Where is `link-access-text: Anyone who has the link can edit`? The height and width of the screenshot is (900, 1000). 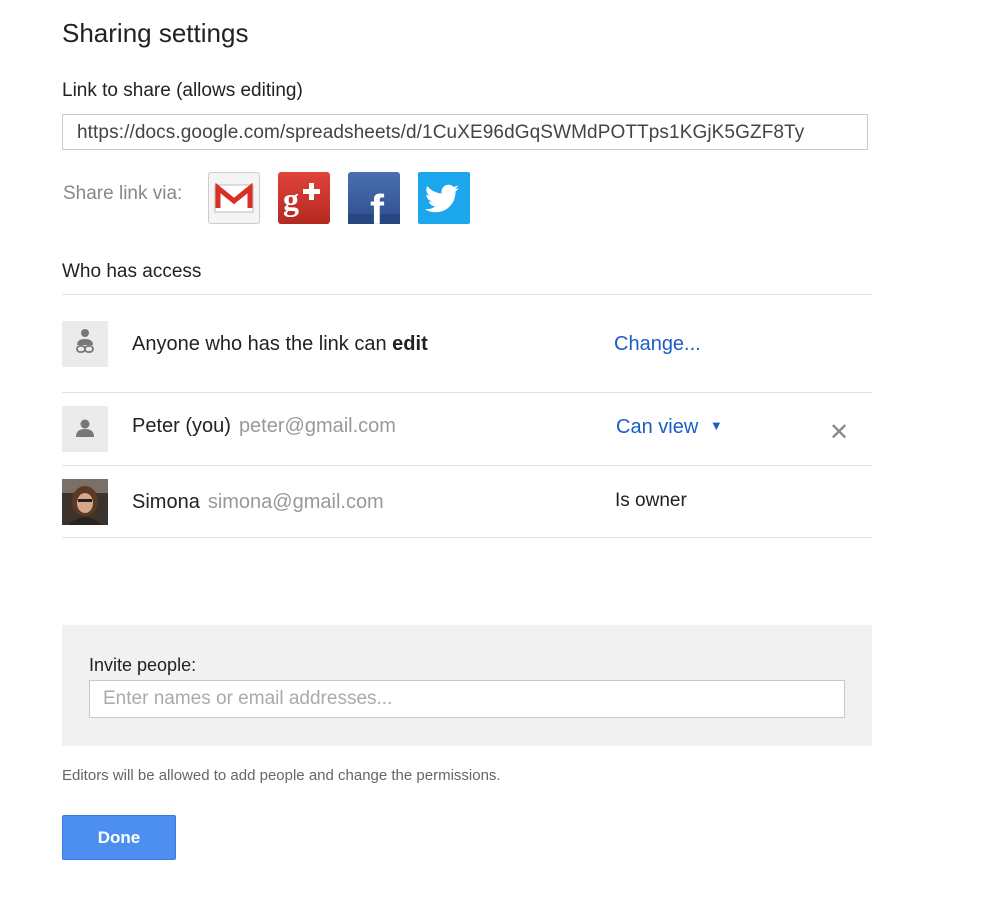
link-access-text: Anyone who has the link can edit is located at coordinates (280, 344).